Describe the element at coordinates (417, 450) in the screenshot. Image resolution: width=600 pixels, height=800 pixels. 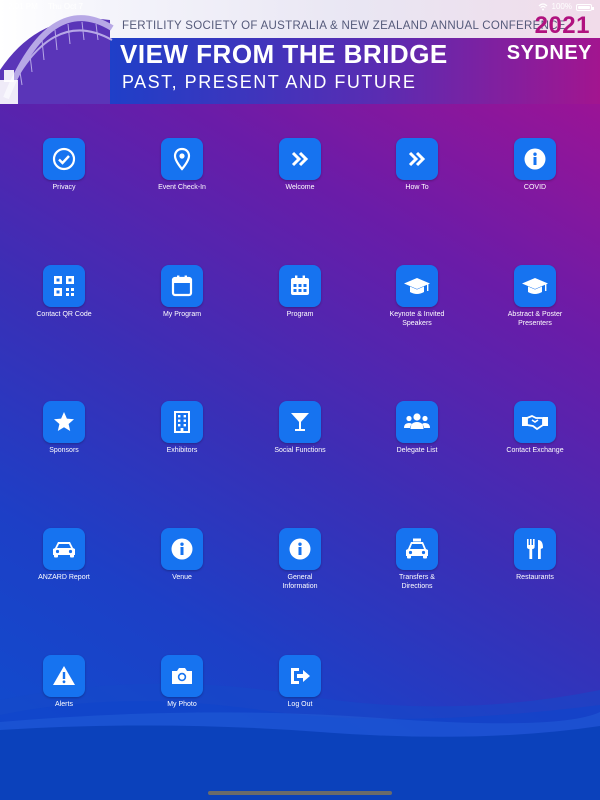
I see `menu-item-label: Delegate List` at that location.